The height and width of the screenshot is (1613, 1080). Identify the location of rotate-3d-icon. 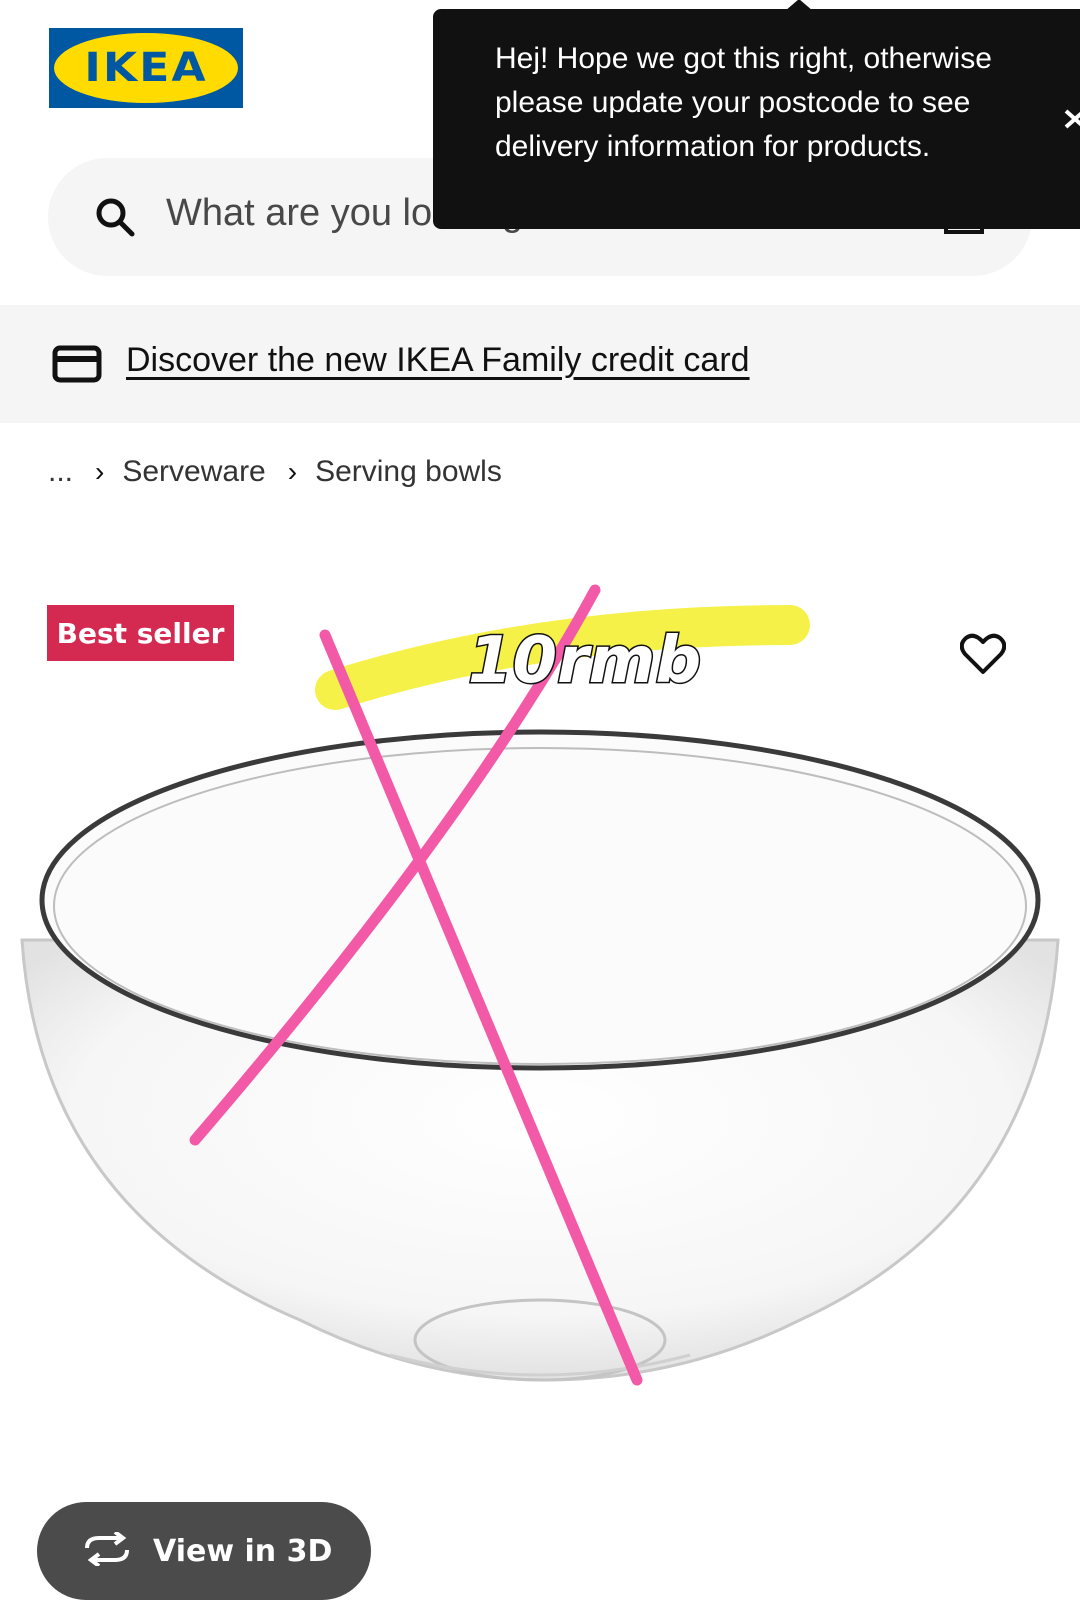
(107, 1550).